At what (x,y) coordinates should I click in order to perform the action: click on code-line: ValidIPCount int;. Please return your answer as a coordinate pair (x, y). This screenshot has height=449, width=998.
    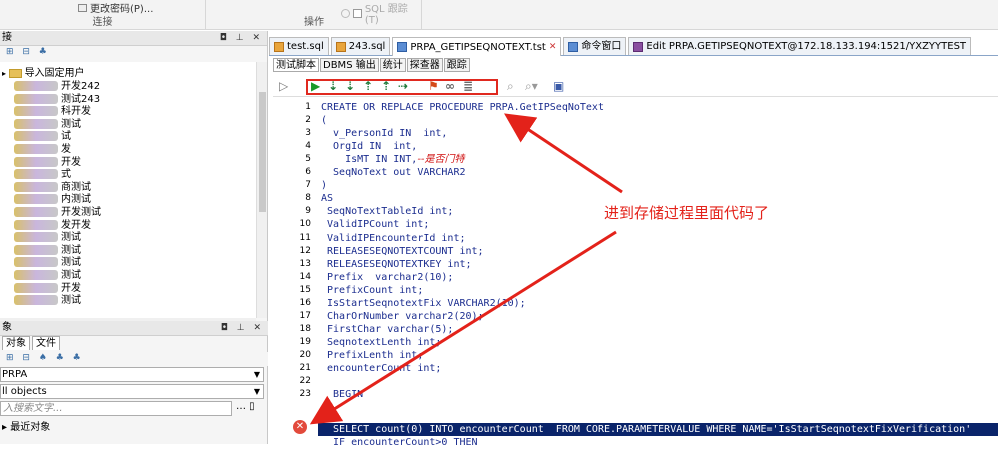
    Looking at the image, I should click on (375, 224).